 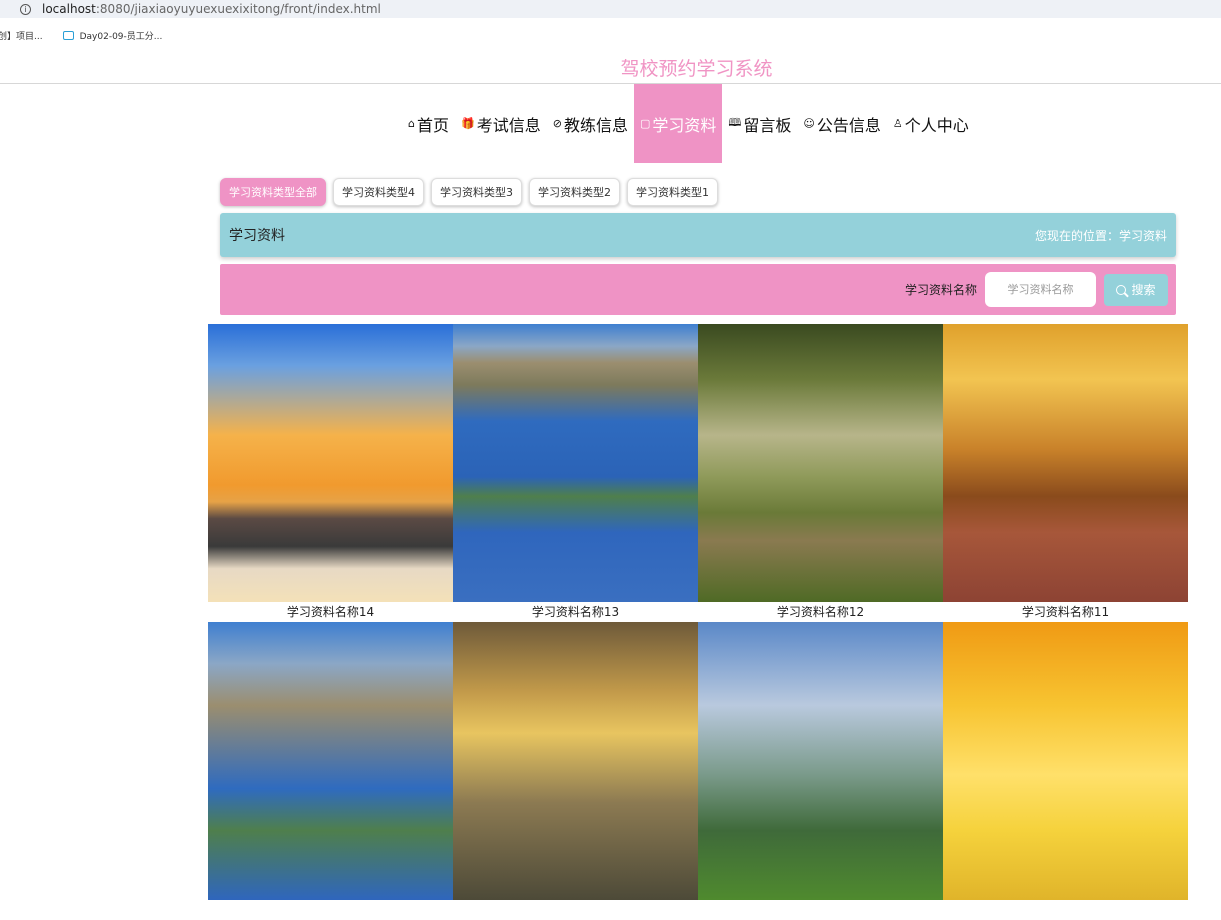 I want to click on nav-item-profile: ♙ 个人中心, so click(x=931, y=123).